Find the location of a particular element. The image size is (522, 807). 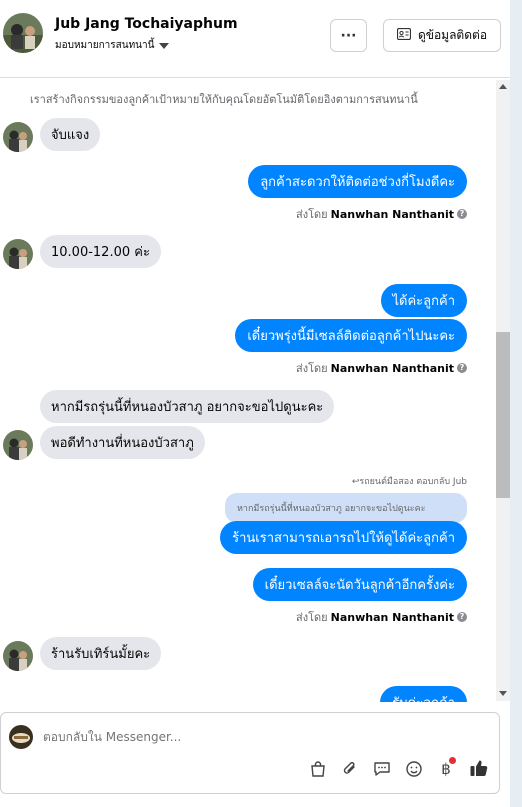

baht-payment-icon: ฿ is located at coordinates (446, 768).